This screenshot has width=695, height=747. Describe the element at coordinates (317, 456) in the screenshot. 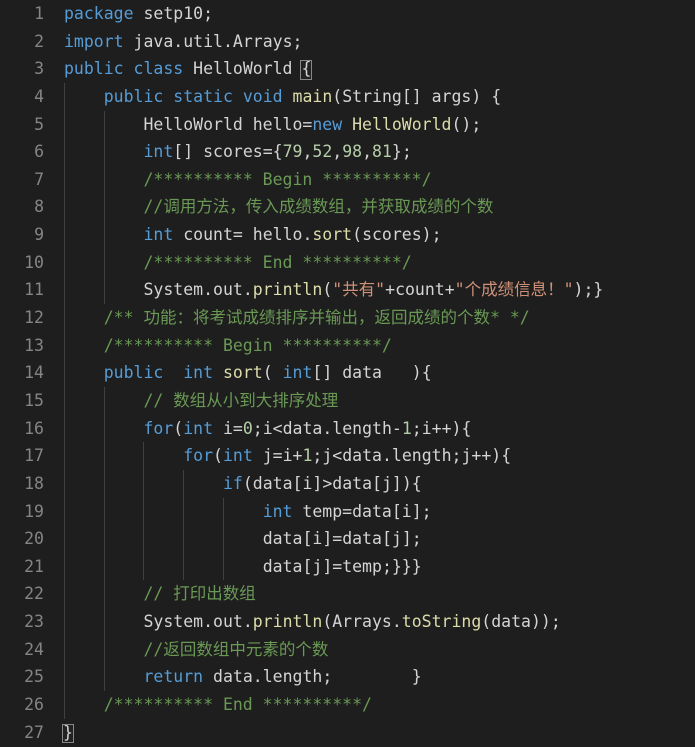

I see `token-pn: ;` at that location.